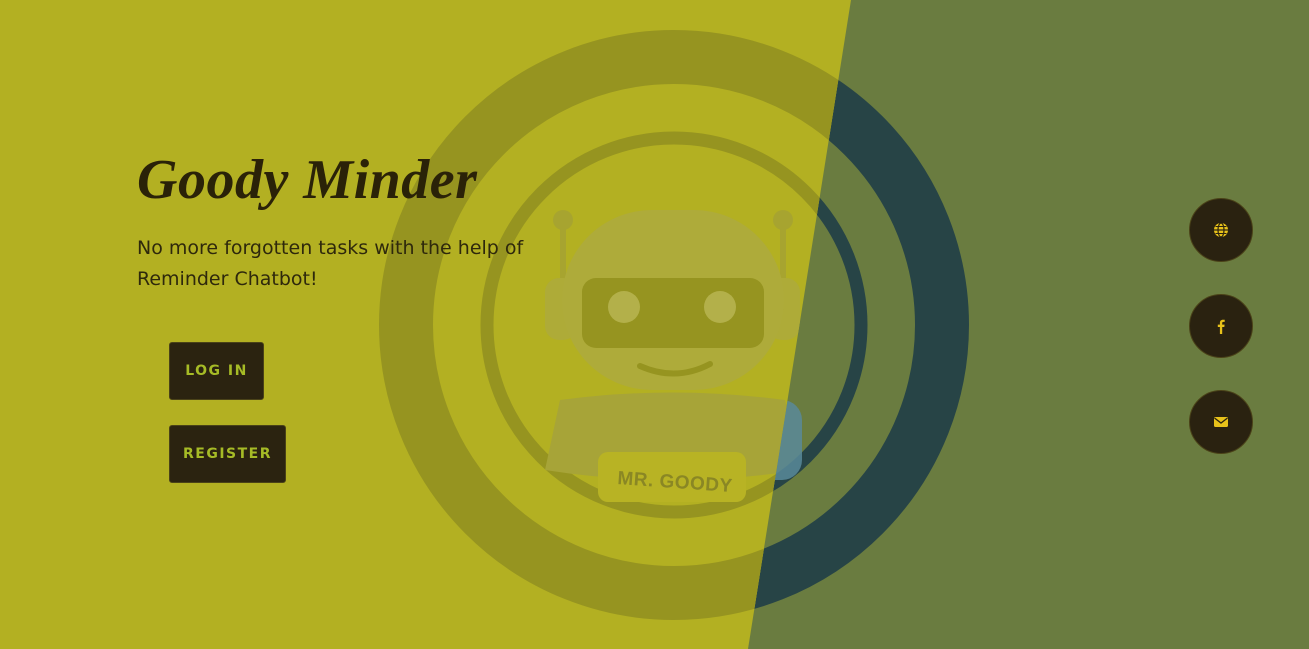 This screenshot has height=649, width=1309. What do you see at coordinates (227, 454) in the screenshot?
I see `register-button: REGISTER` at bounding box center [227, 454].